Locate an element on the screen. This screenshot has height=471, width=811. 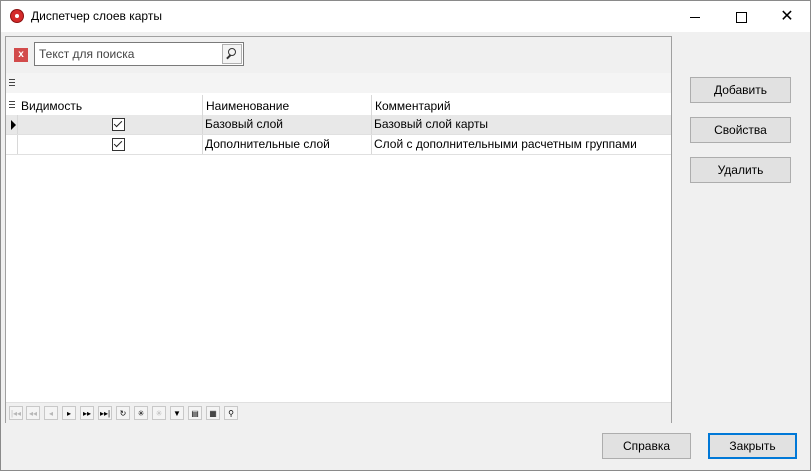
last-icon: ▸▸| is located at coordinates (105, 413).